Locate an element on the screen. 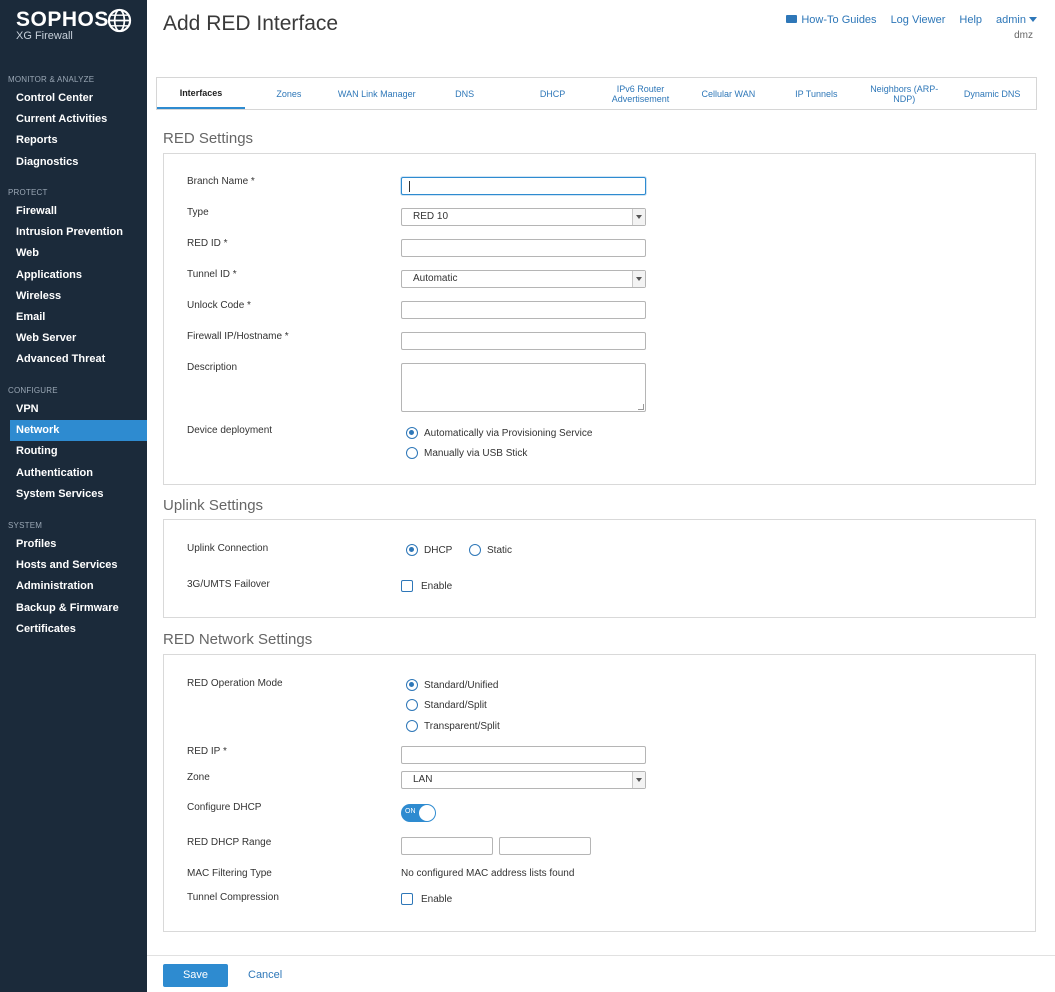 This screenshot has height=992, width=1055. zone-select: LAN is located at coordinates (523, 780).